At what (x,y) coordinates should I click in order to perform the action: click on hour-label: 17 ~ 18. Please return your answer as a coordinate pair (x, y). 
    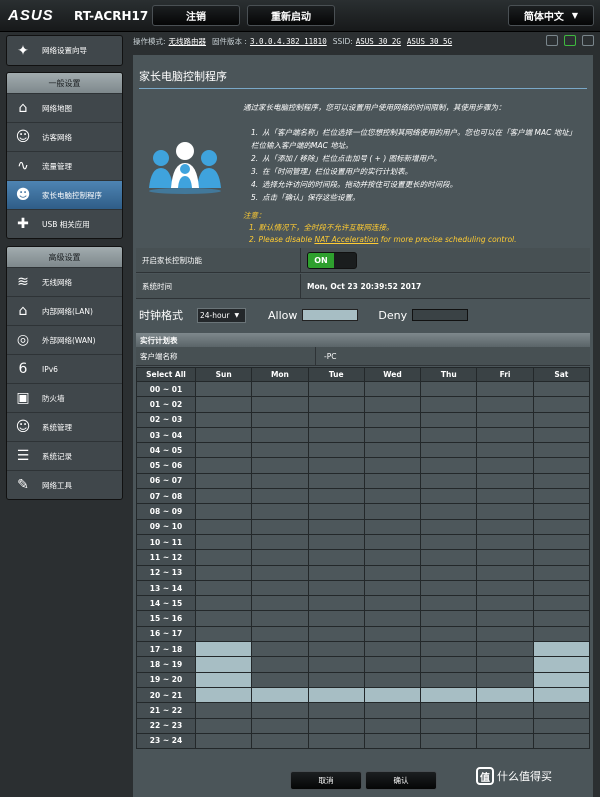
    Looking at the image, I should click on (166, 649).